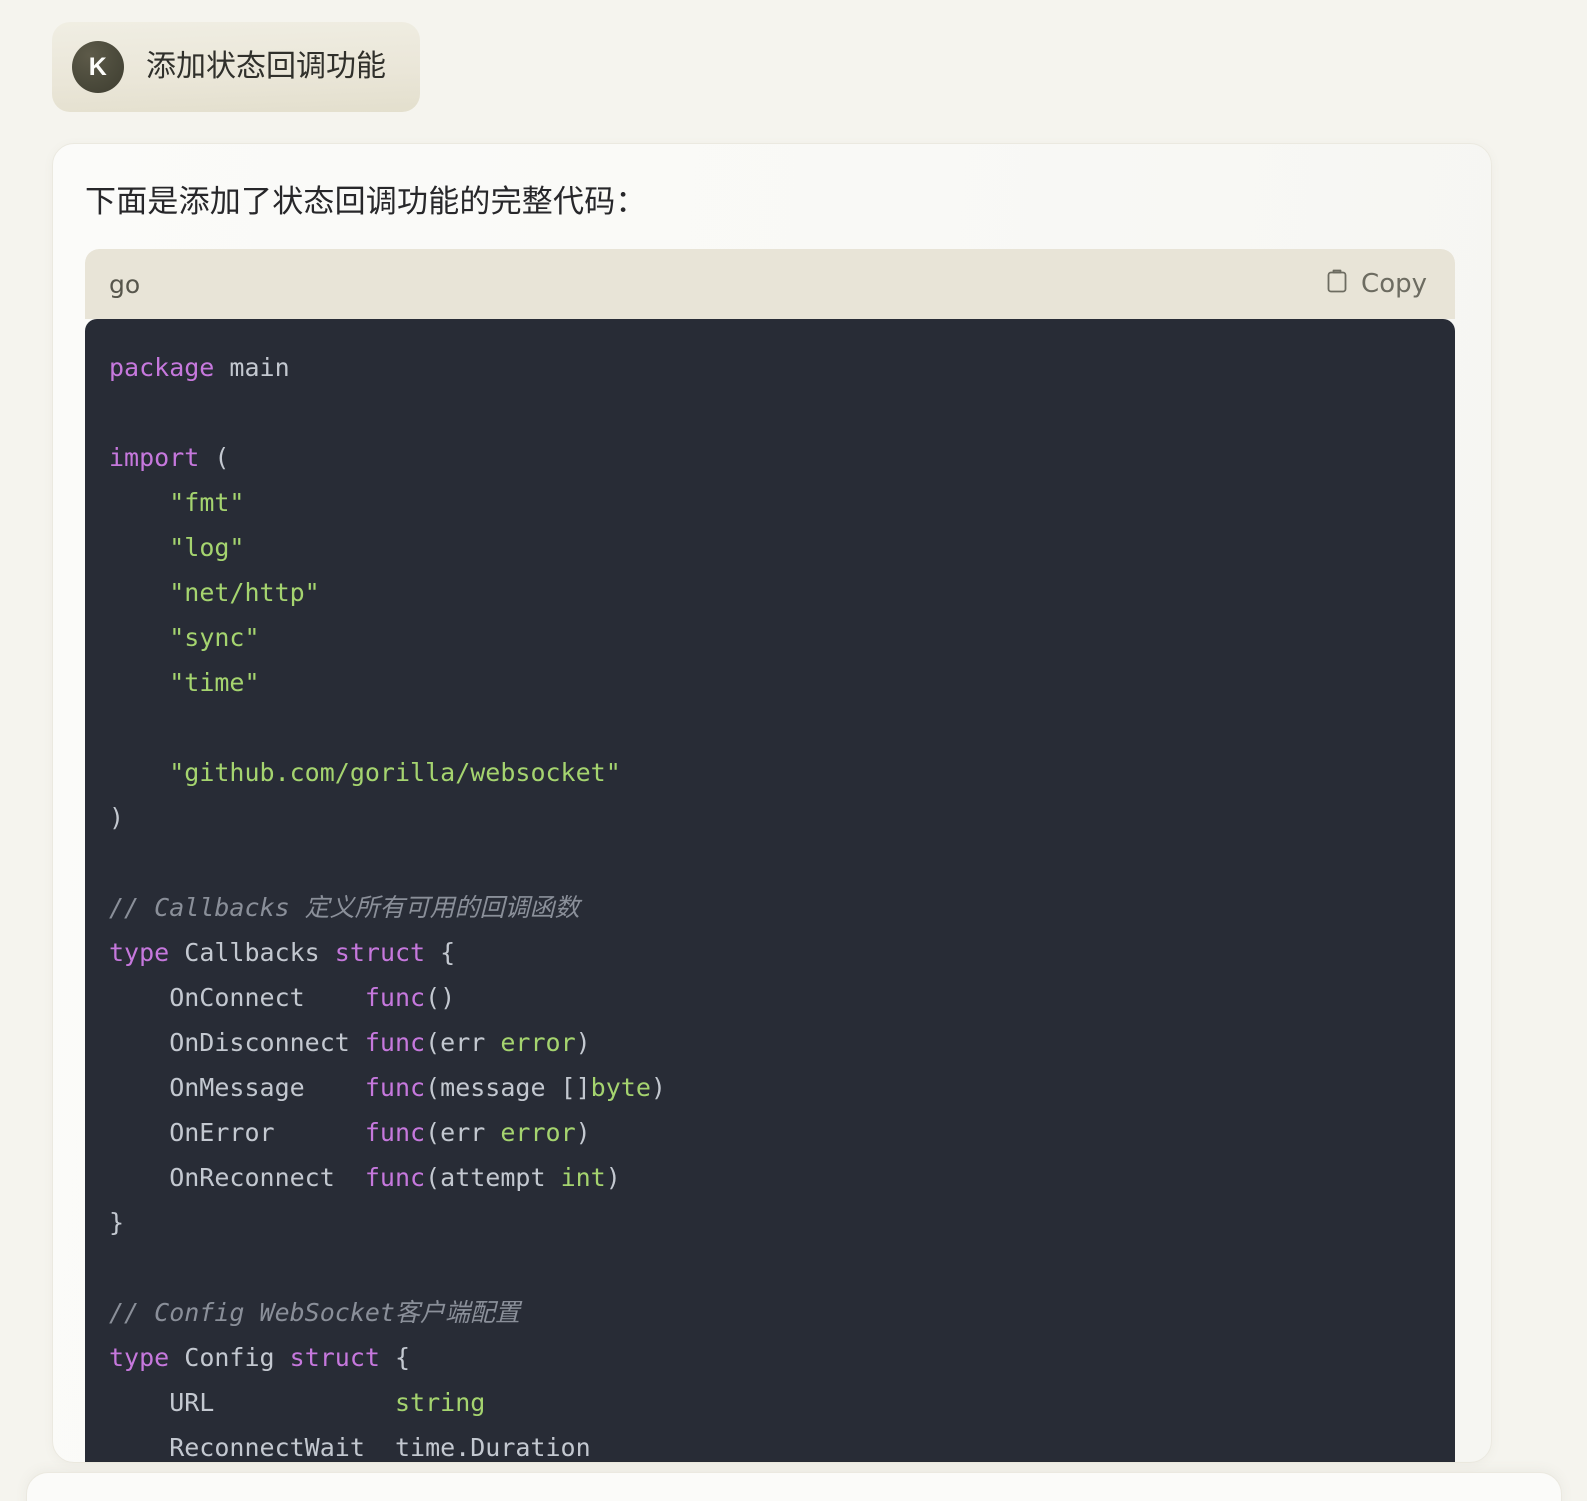 This screenshot has height=1501, width=1587. Describe the element at coordinates (162, 367) in the screenshot. I see `code-token: package` at that location.